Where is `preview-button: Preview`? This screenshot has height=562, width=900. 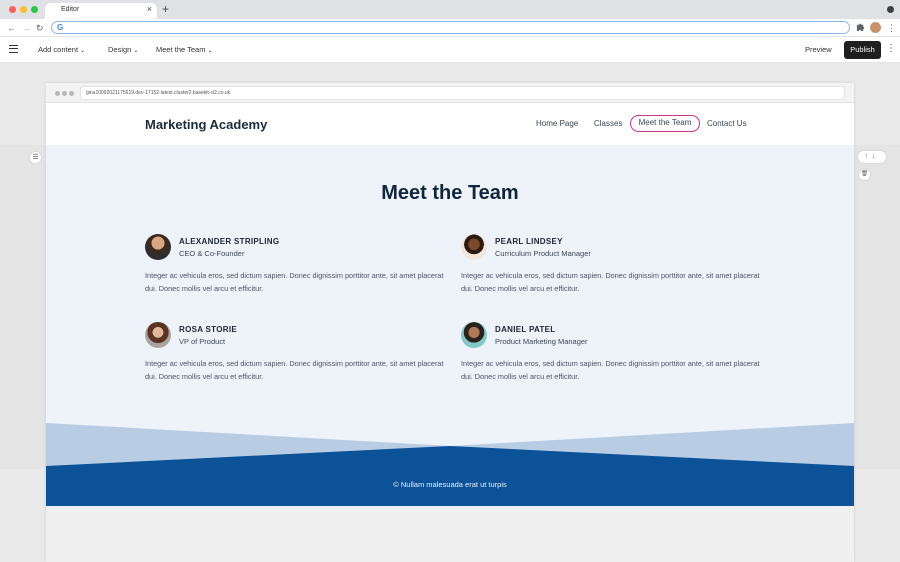
preview-button: Preview is located at coordinates (818, 50).